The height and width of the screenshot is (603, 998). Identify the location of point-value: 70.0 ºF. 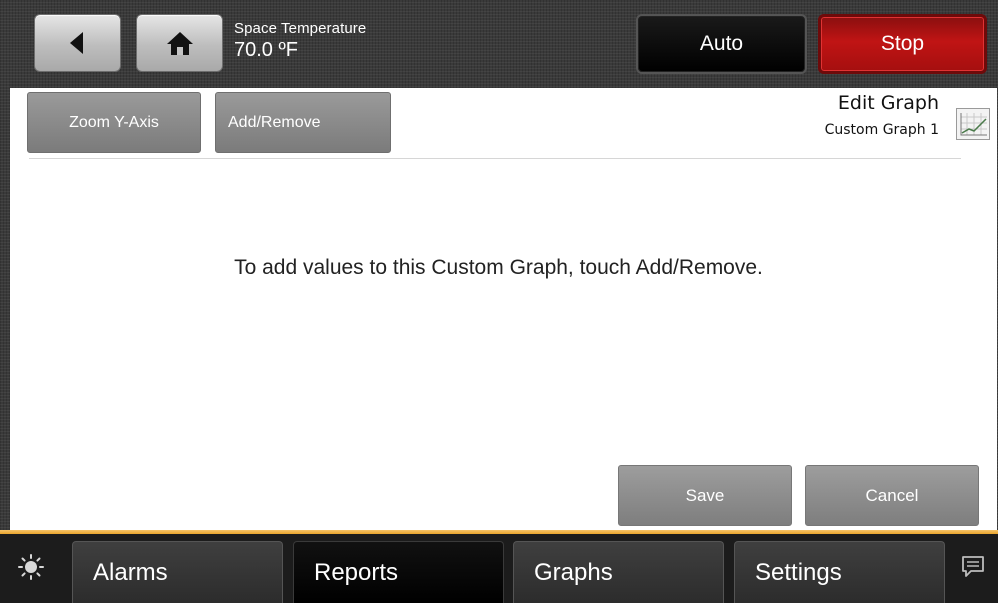
(266, 50).